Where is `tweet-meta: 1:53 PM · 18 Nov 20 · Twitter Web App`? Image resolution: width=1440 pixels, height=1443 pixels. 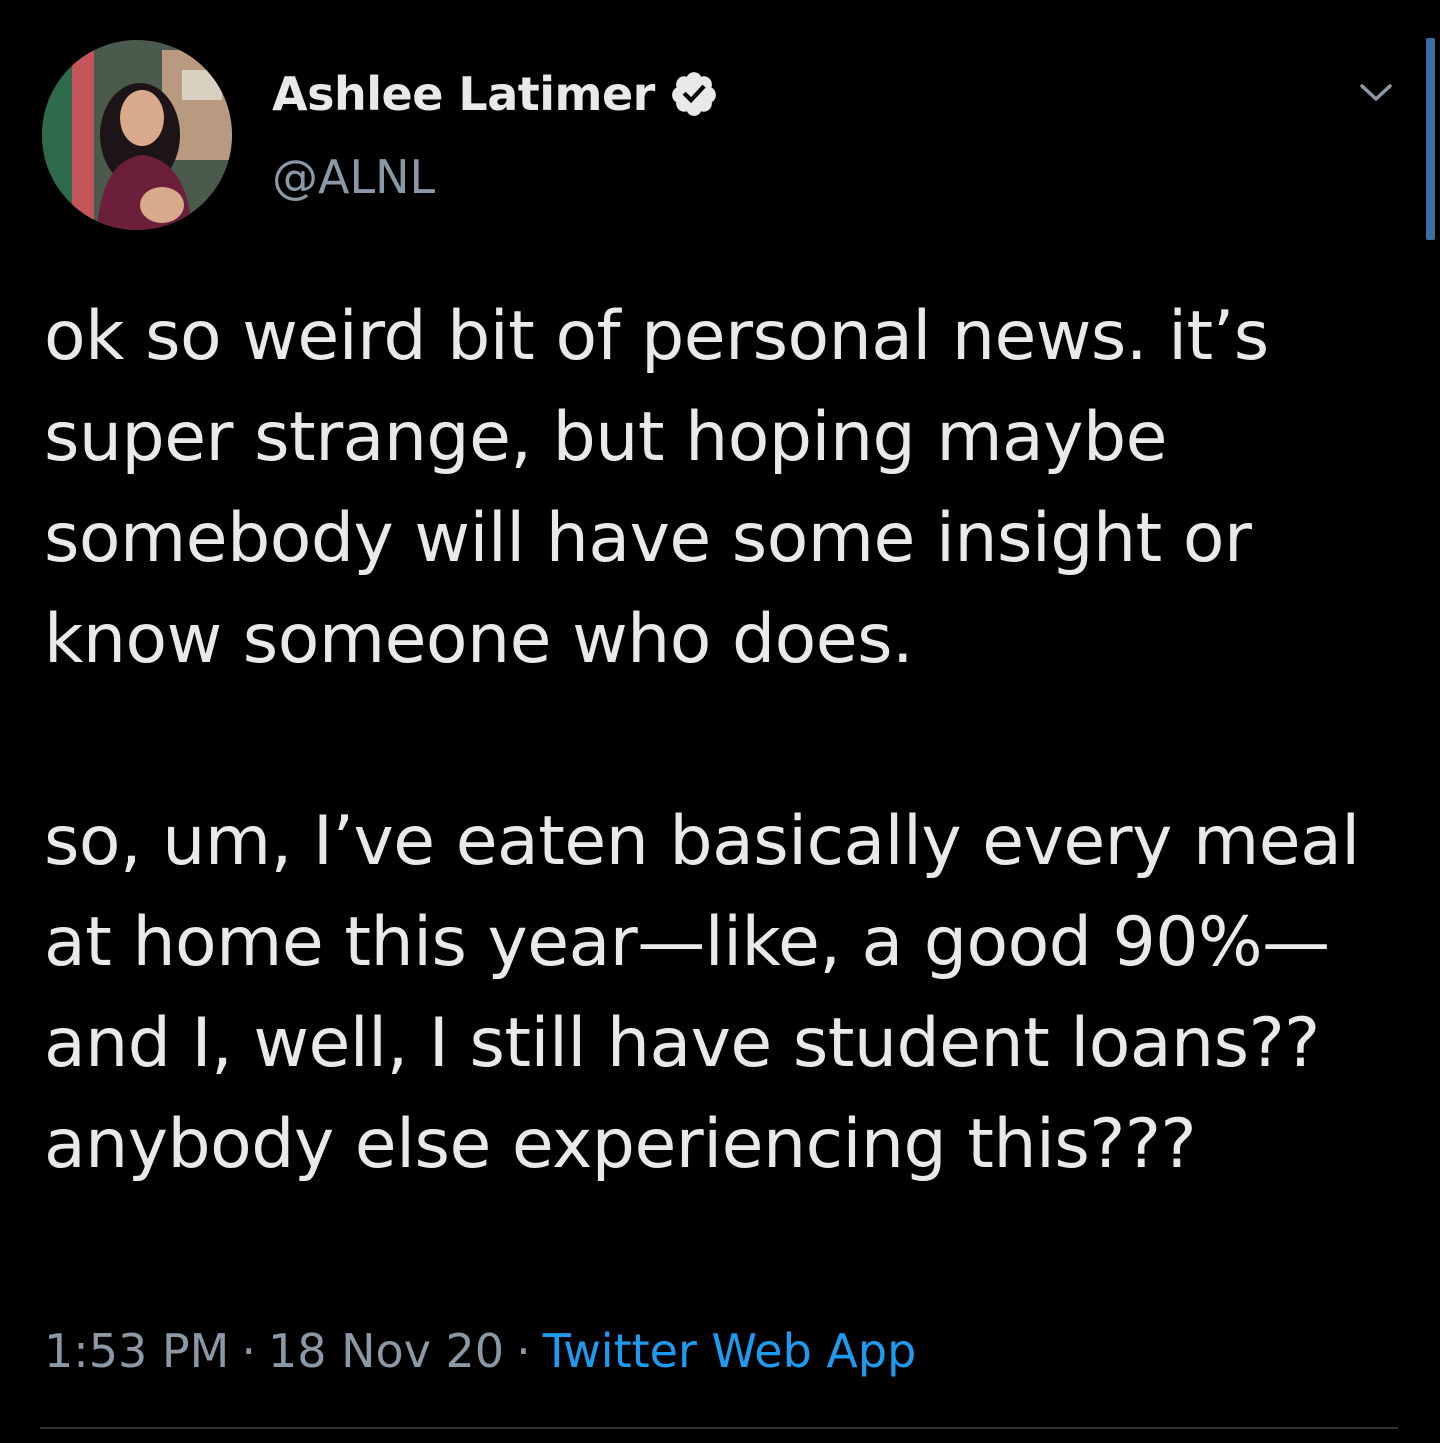 tweet-meta: 1:53 PM · 18 Nov 20 · Twitter Web App is located at coordinates (480, 1351).